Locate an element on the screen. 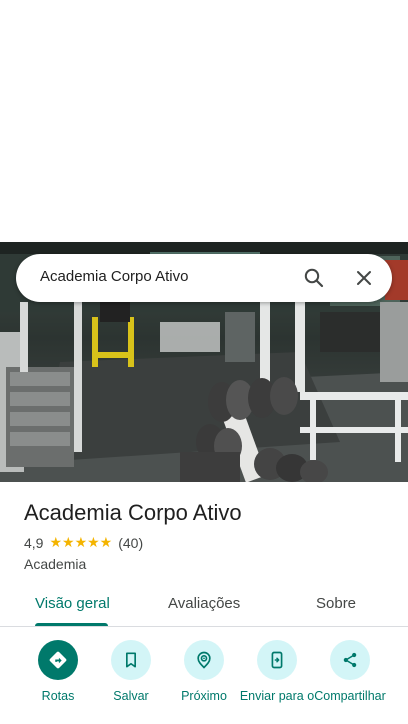  bookmark-icon is located at coordinates (131, 660).